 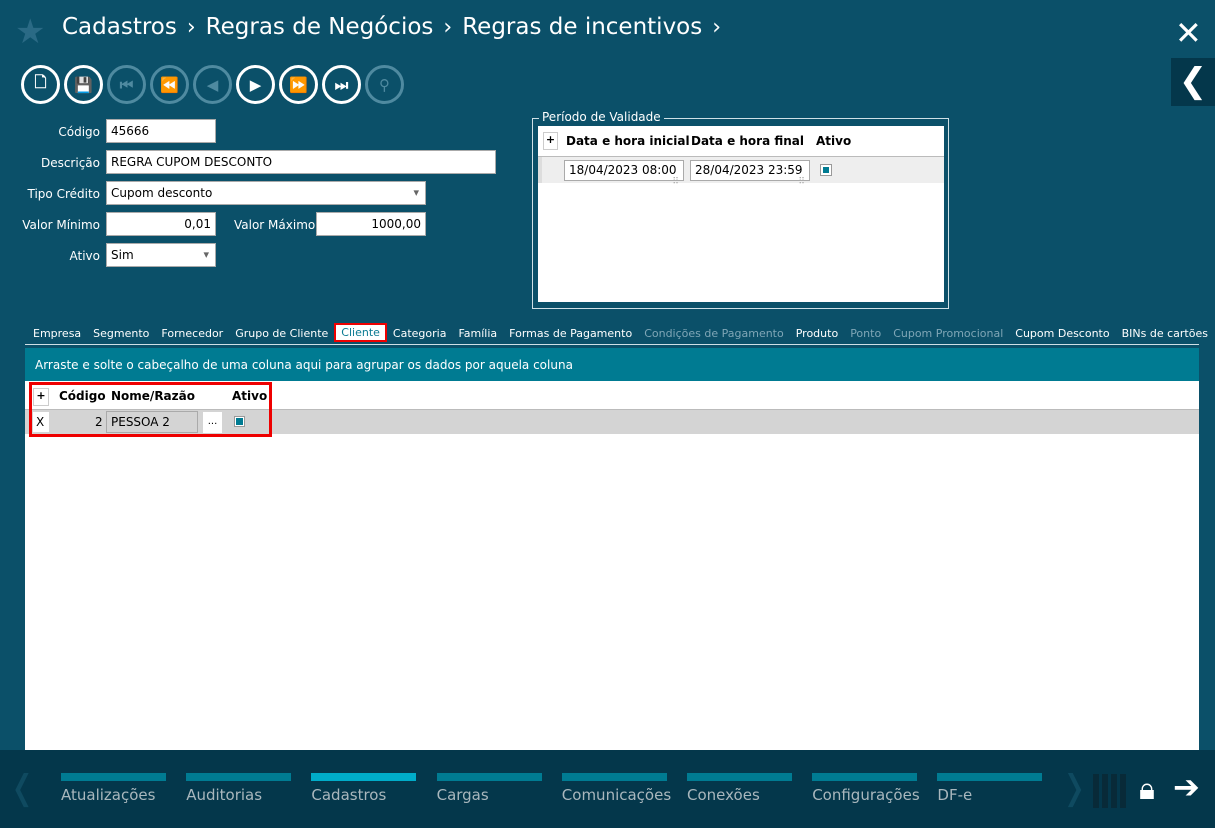 I want to click on apps-grid-icon, so click(x=1110, y=791).